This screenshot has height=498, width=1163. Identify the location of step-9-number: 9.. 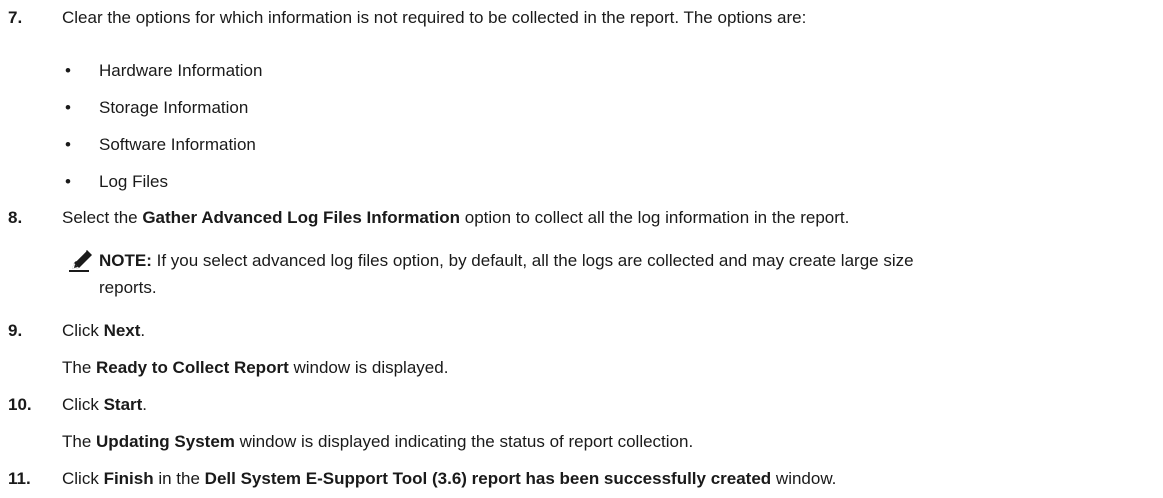
(15, 330).